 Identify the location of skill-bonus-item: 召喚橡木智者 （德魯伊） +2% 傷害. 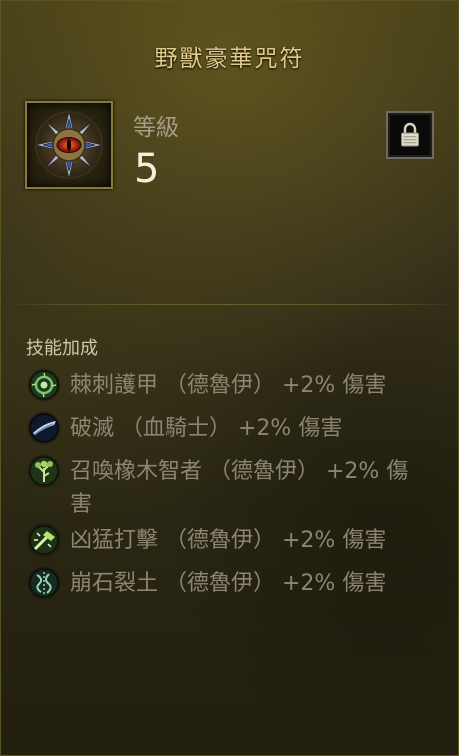
(225, 488).